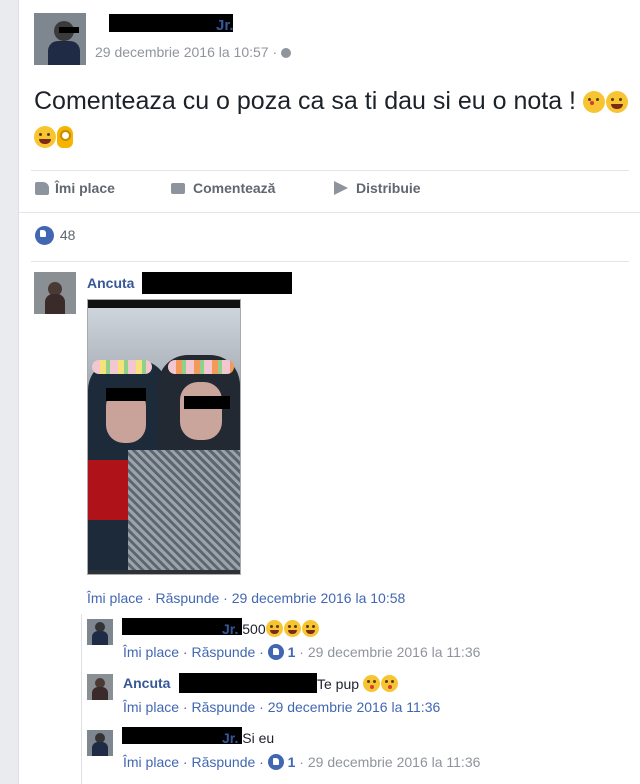 This screenshot has width=640, height=784. I want to click on reply-2-body: Te pup, so click(358, 683).